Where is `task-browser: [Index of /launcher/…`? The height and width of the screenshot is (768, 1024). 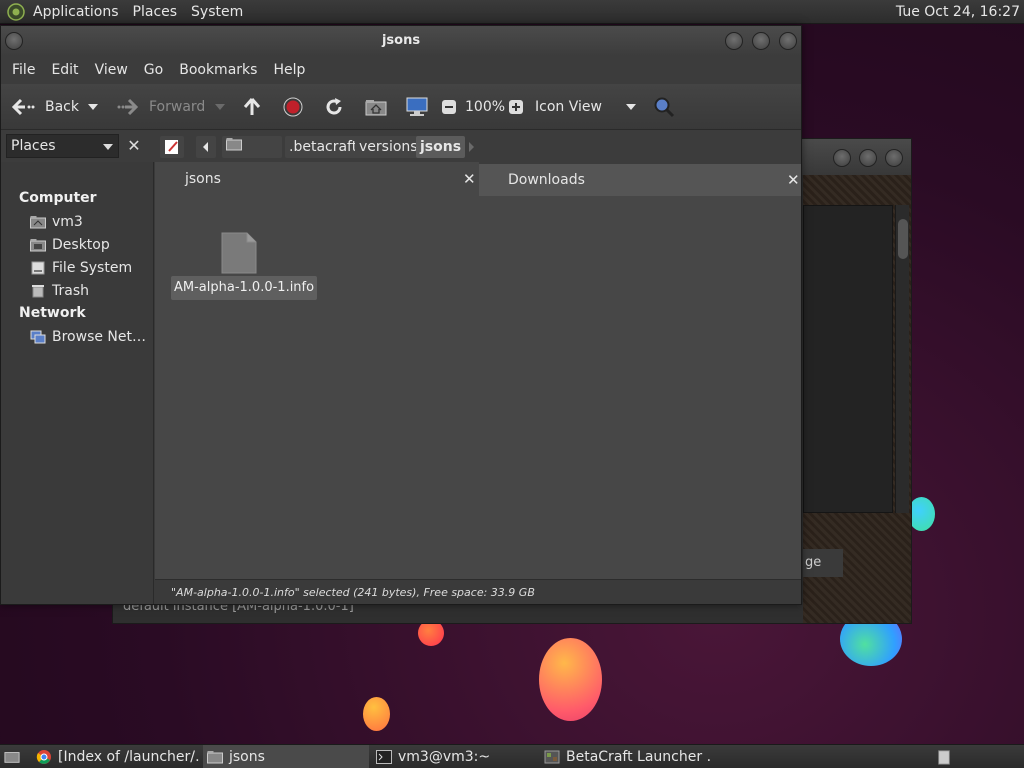 task-browser: [Index of /launcher/… is located at coordinates (116, 756).